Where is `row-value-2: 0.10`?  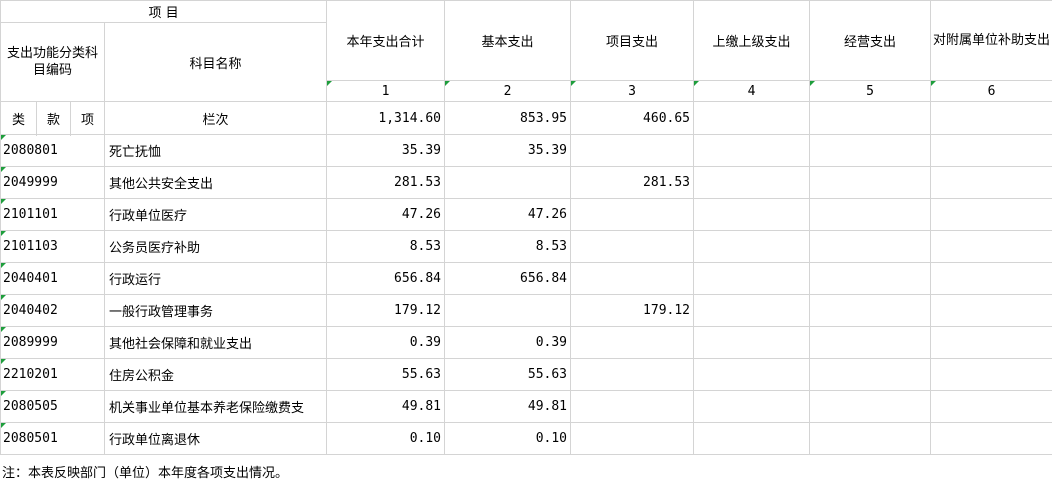
row-value-2: 0.10 is located at coordinates (508, 438).